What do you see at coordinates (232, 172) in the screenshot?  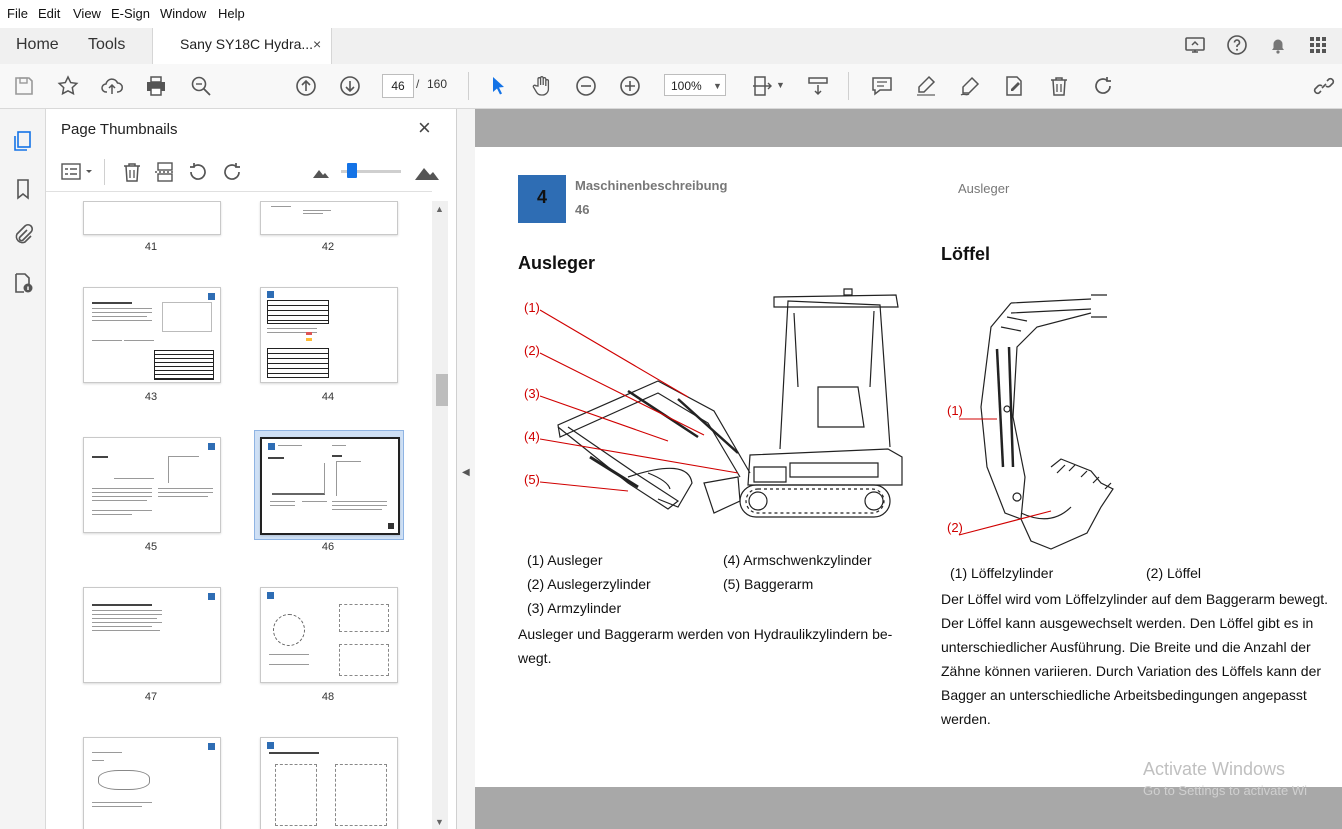 I see `rotate-clockwise-thumb-icon` at bounding box center [232, 172].